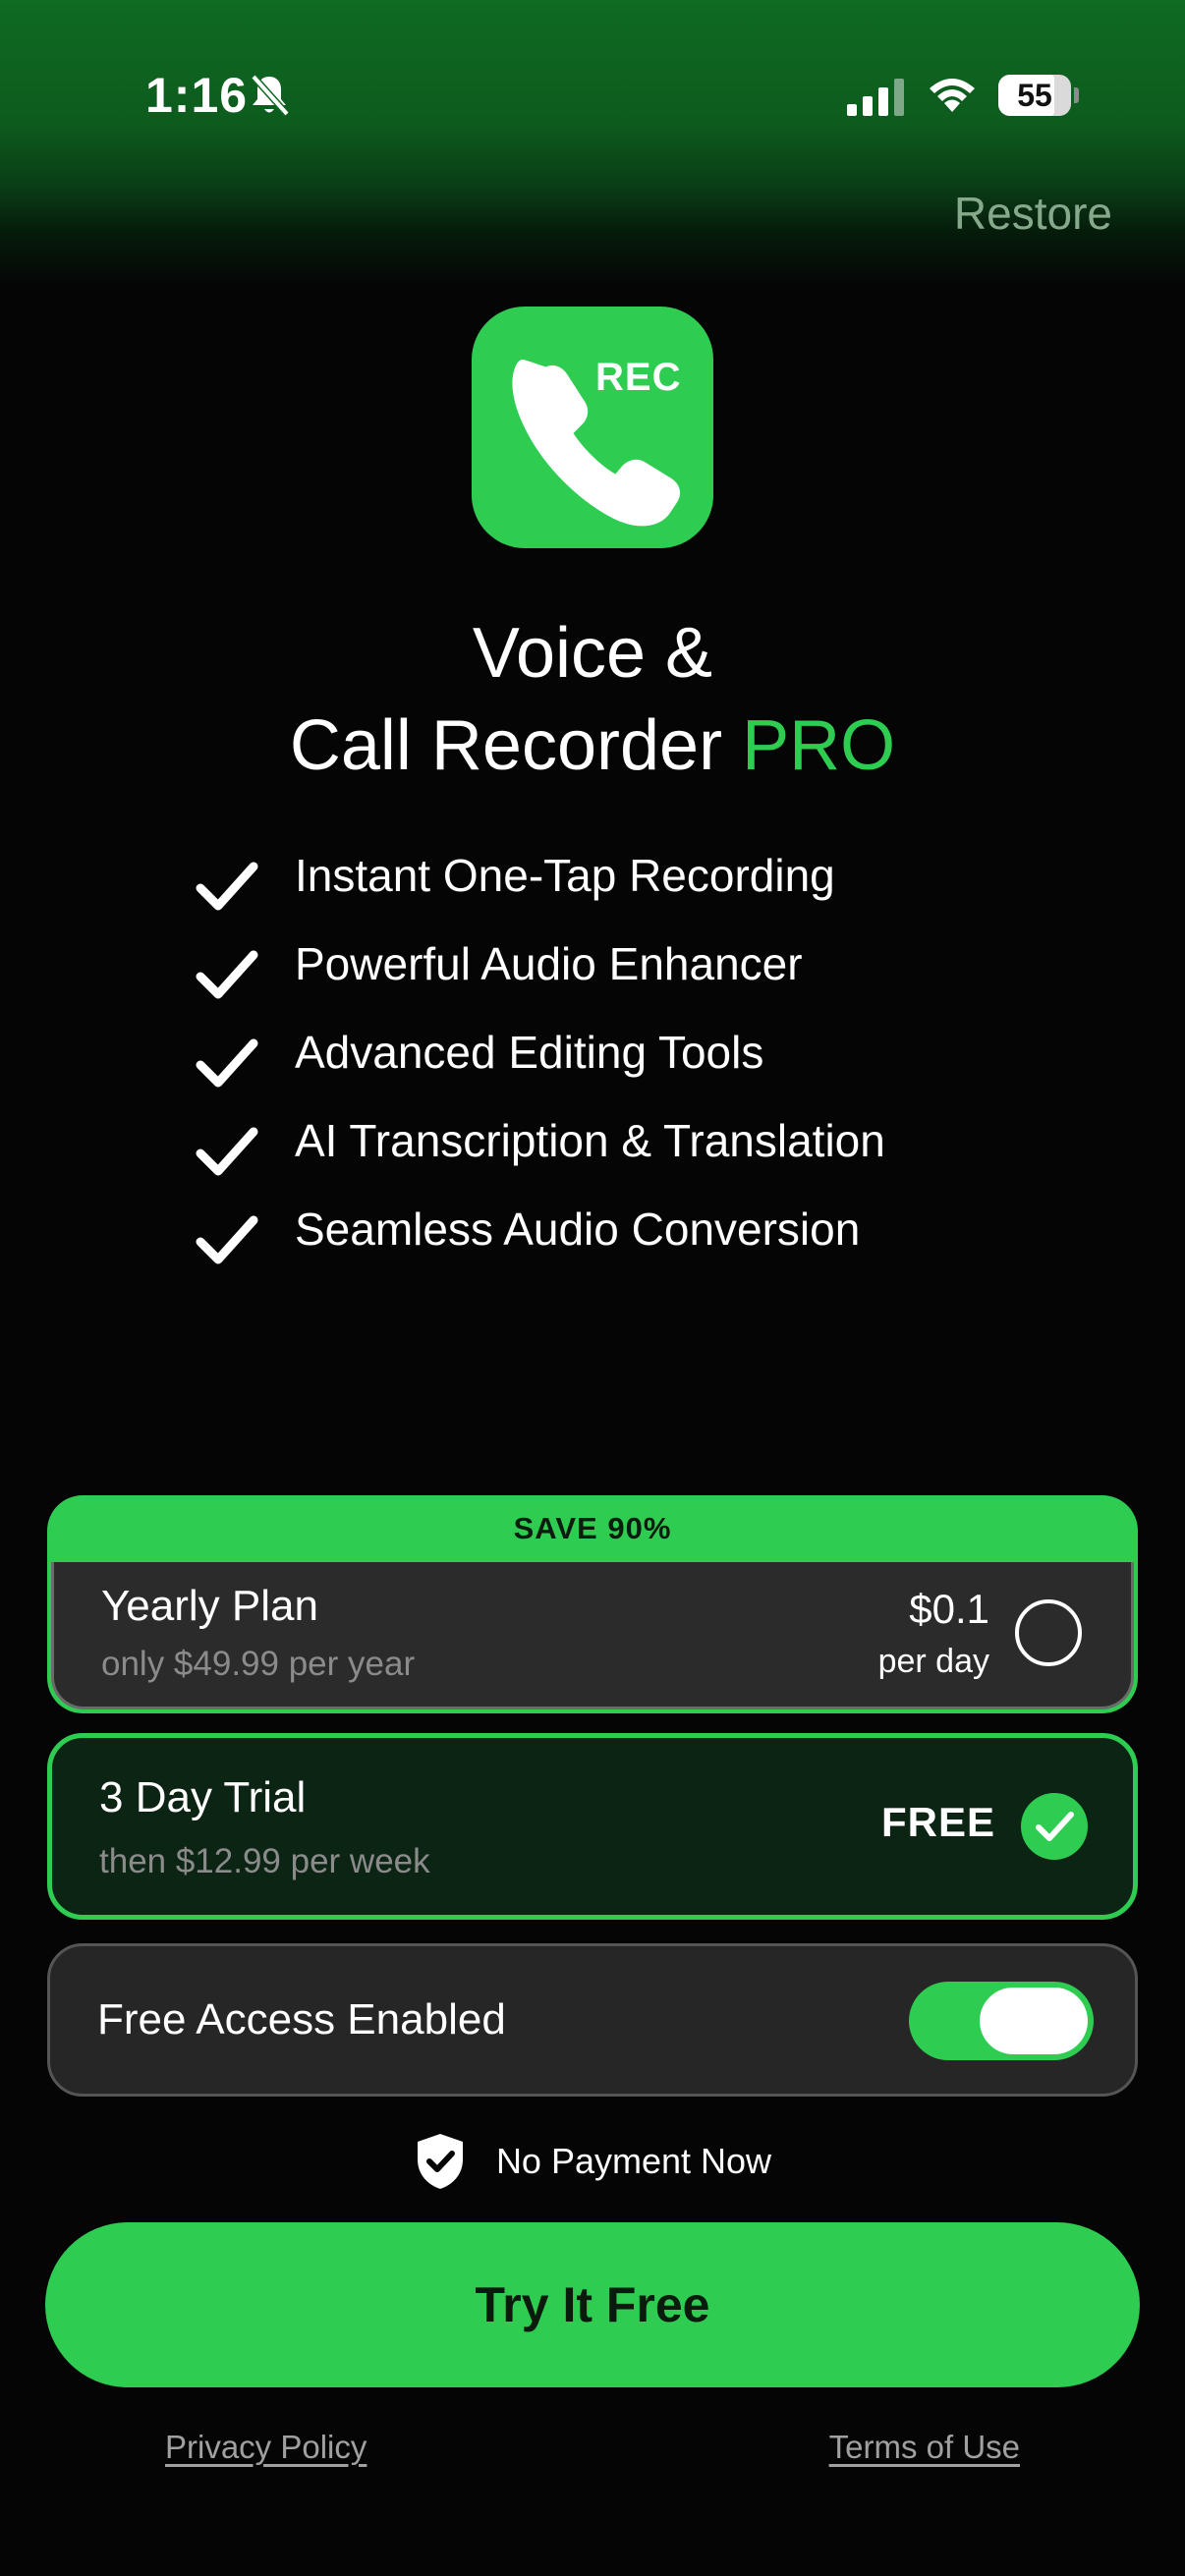 The image size is (1185, 2576). What do you see at coordinates (258, 1664) in the screenshot?
I see `plan-subtitle: only $49.99 per year` at bounding box center [258, 1664].